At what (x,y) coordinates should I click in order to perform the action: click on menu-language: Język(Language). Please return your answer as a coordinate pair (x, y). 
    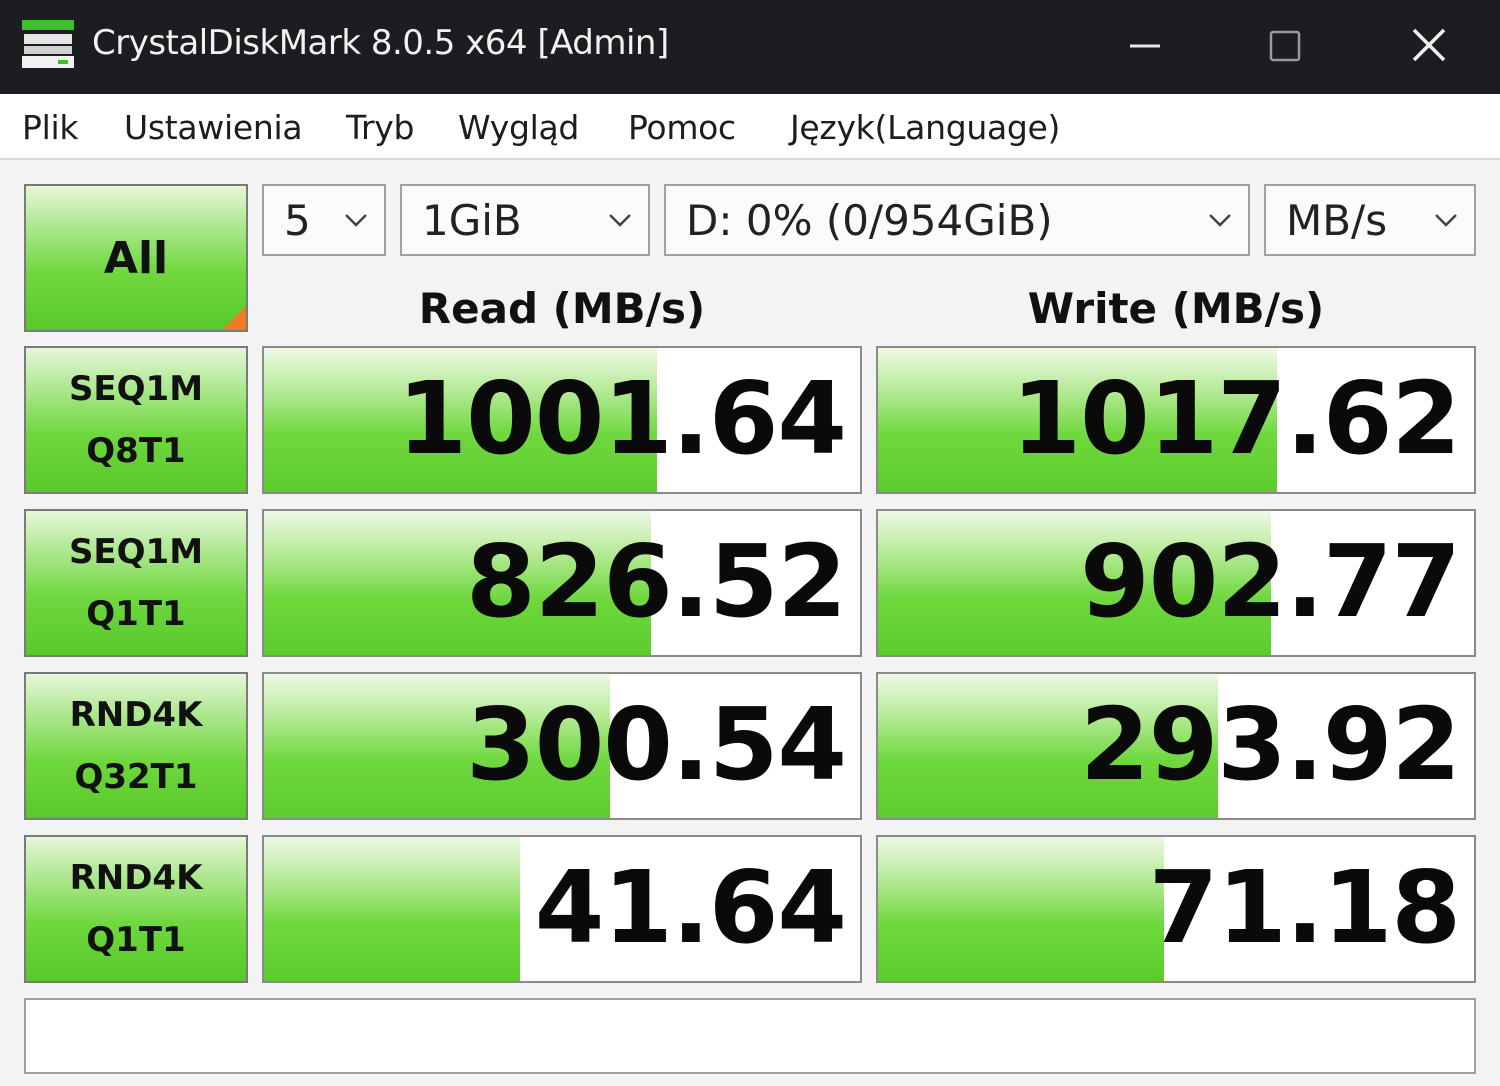
    Looking at the image, I should click on (925, 127).